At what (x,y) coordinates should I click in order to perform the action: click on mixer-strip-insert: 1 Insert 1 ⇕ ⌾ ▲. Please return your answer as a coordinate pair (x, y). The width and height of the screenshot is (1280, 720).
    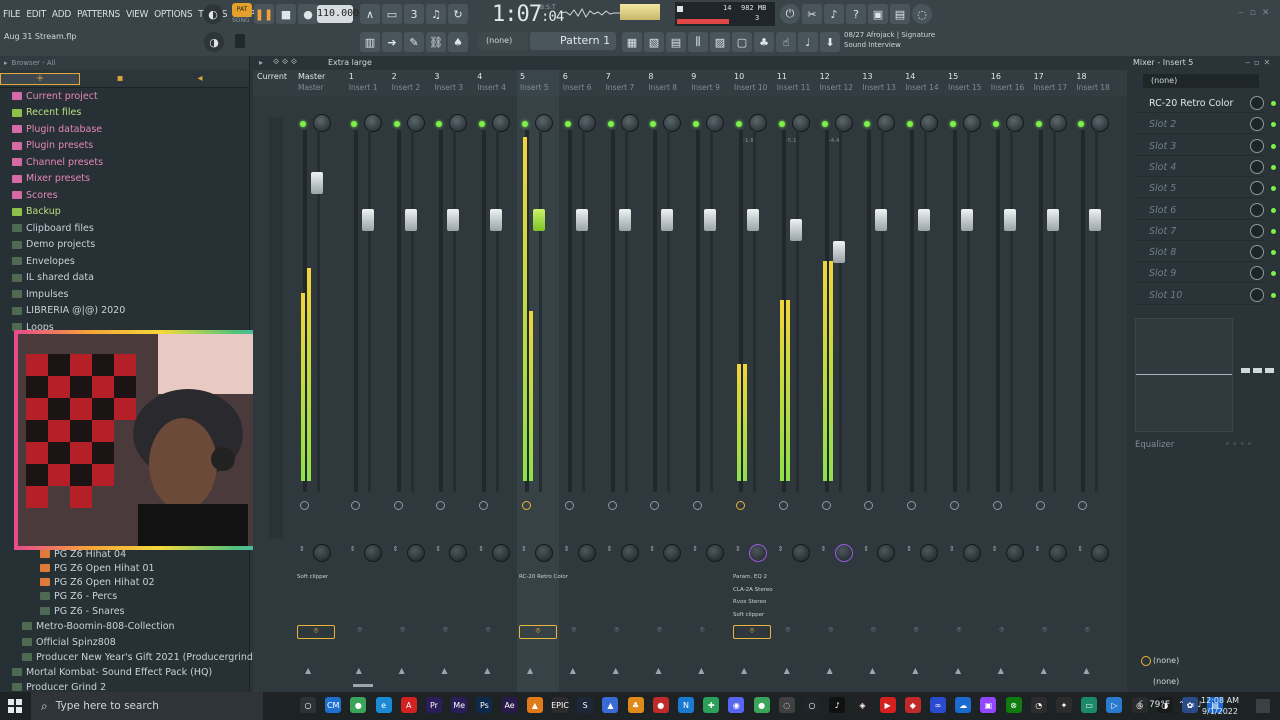
    Looking at the image, I should click on (367, 381).